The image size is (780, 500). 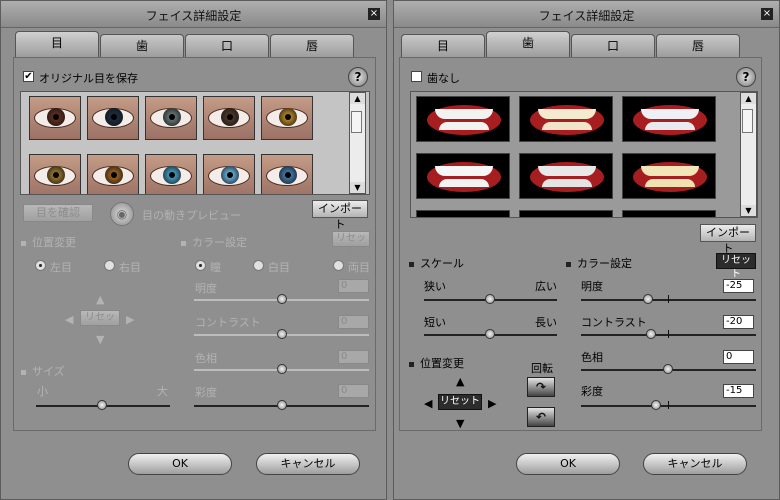 I want to click on contrast-label: コントラスト, so click(x=228, y=322).